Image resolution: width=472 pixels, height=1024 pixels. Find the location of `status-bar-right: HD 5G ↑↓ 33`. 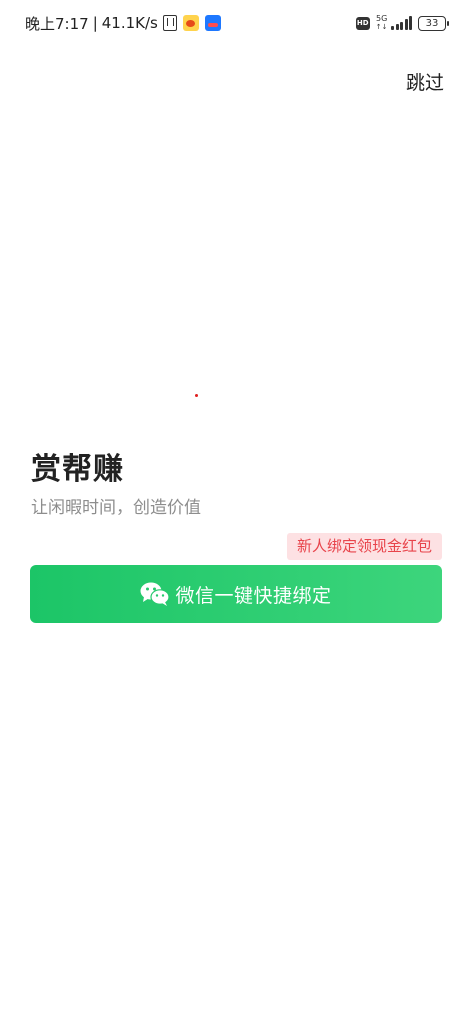

status-bar-right: HD 5G ↑↓ 33 is located at coordinates (402, 23).